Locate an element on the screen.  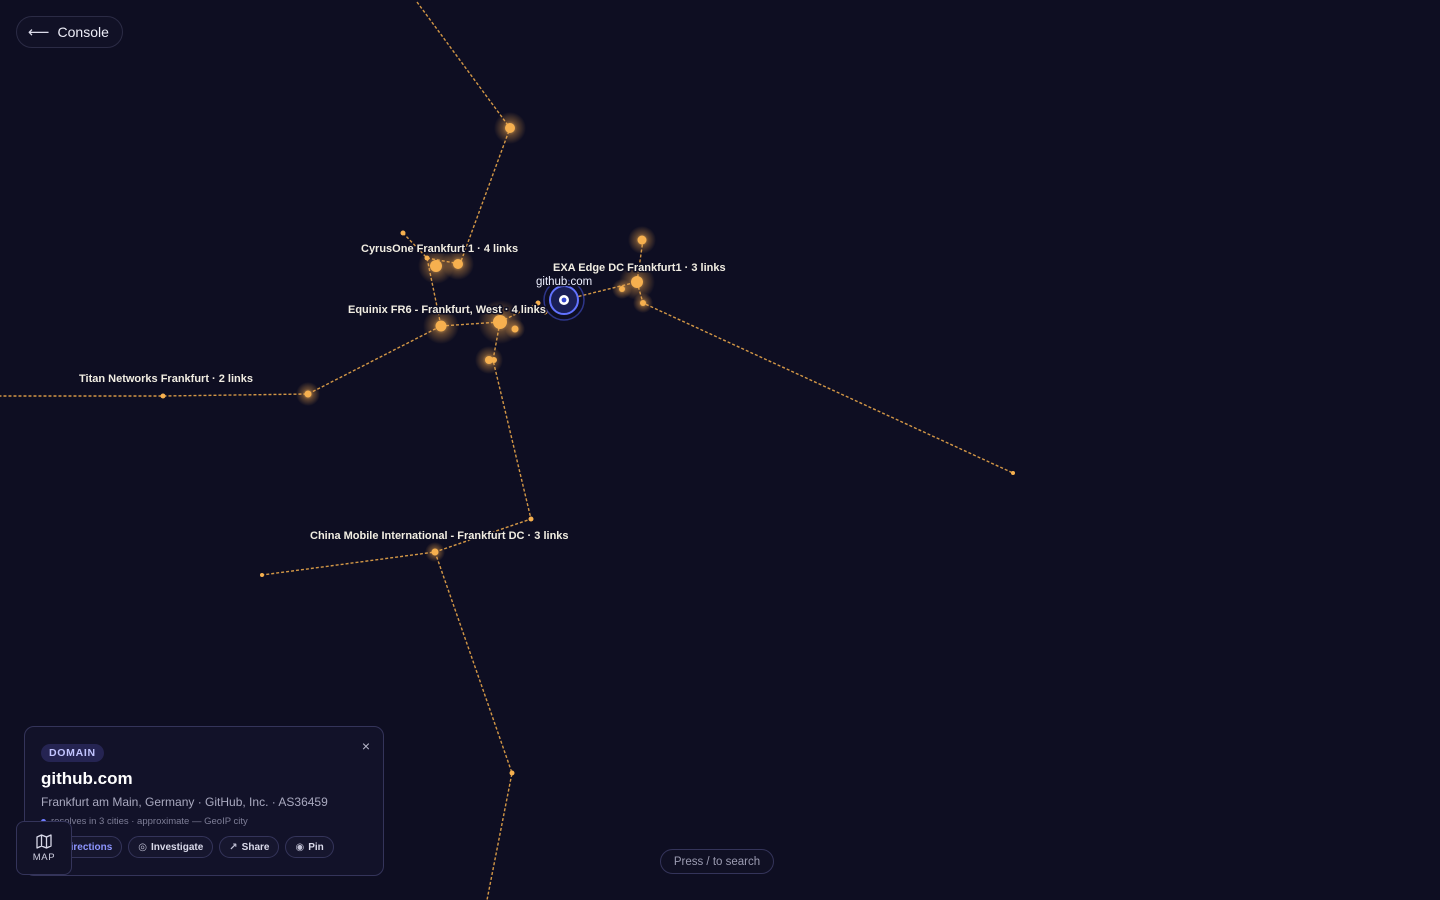
map-toggle-label: MAP is located at coordinates (44, 857).